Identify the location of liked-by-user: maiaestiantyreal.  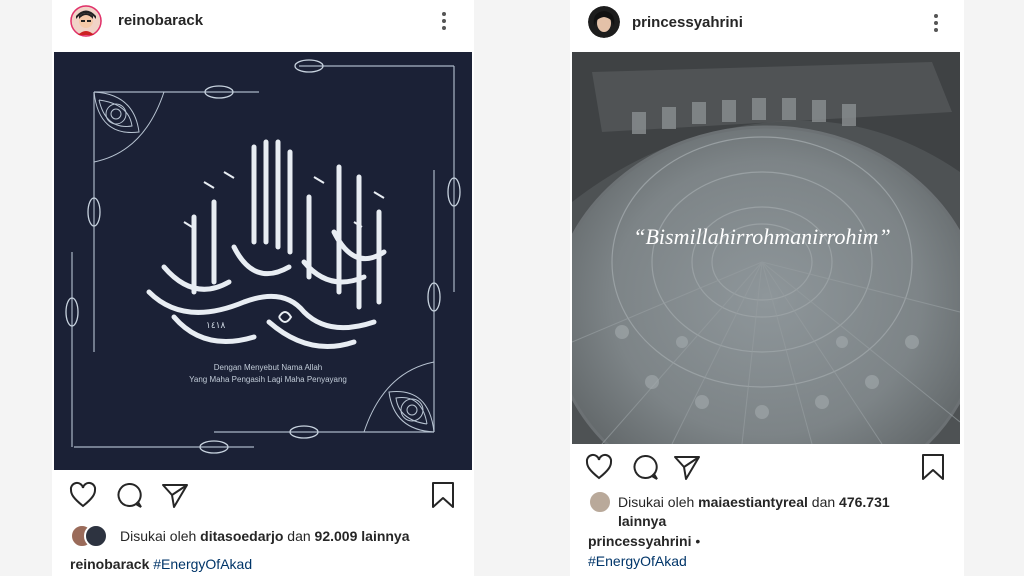
(753, 502).